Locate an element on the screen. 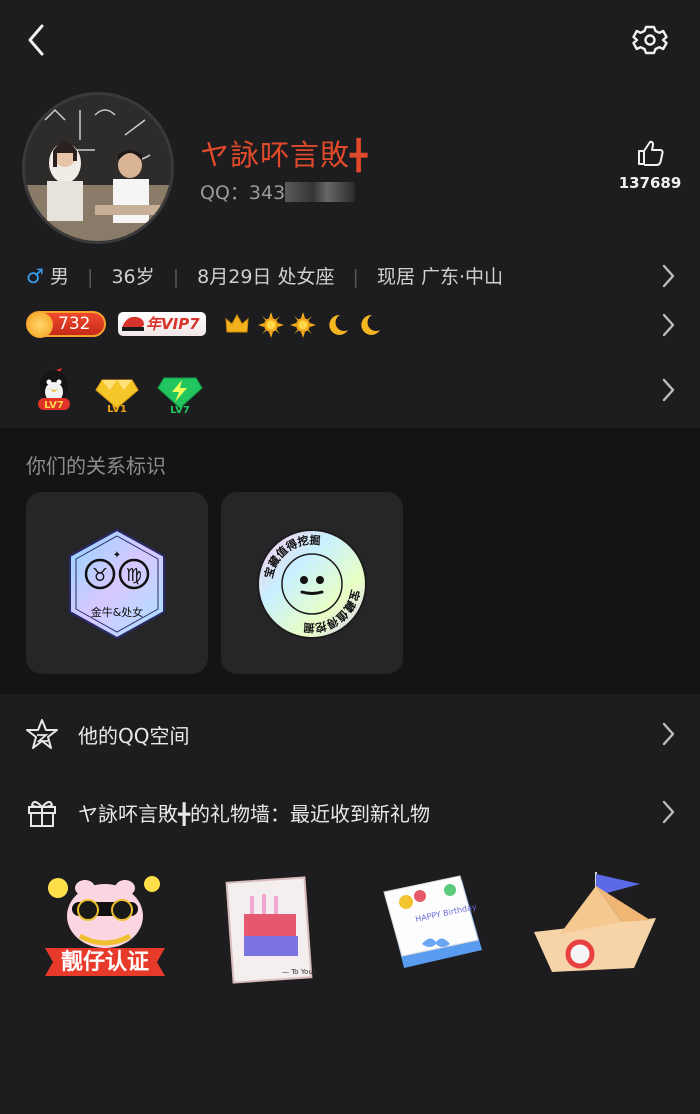 The height and width of the screenshot is (1114, 700). gift-item-pig: 靓仔认证 is located at coordinates (105, 928).